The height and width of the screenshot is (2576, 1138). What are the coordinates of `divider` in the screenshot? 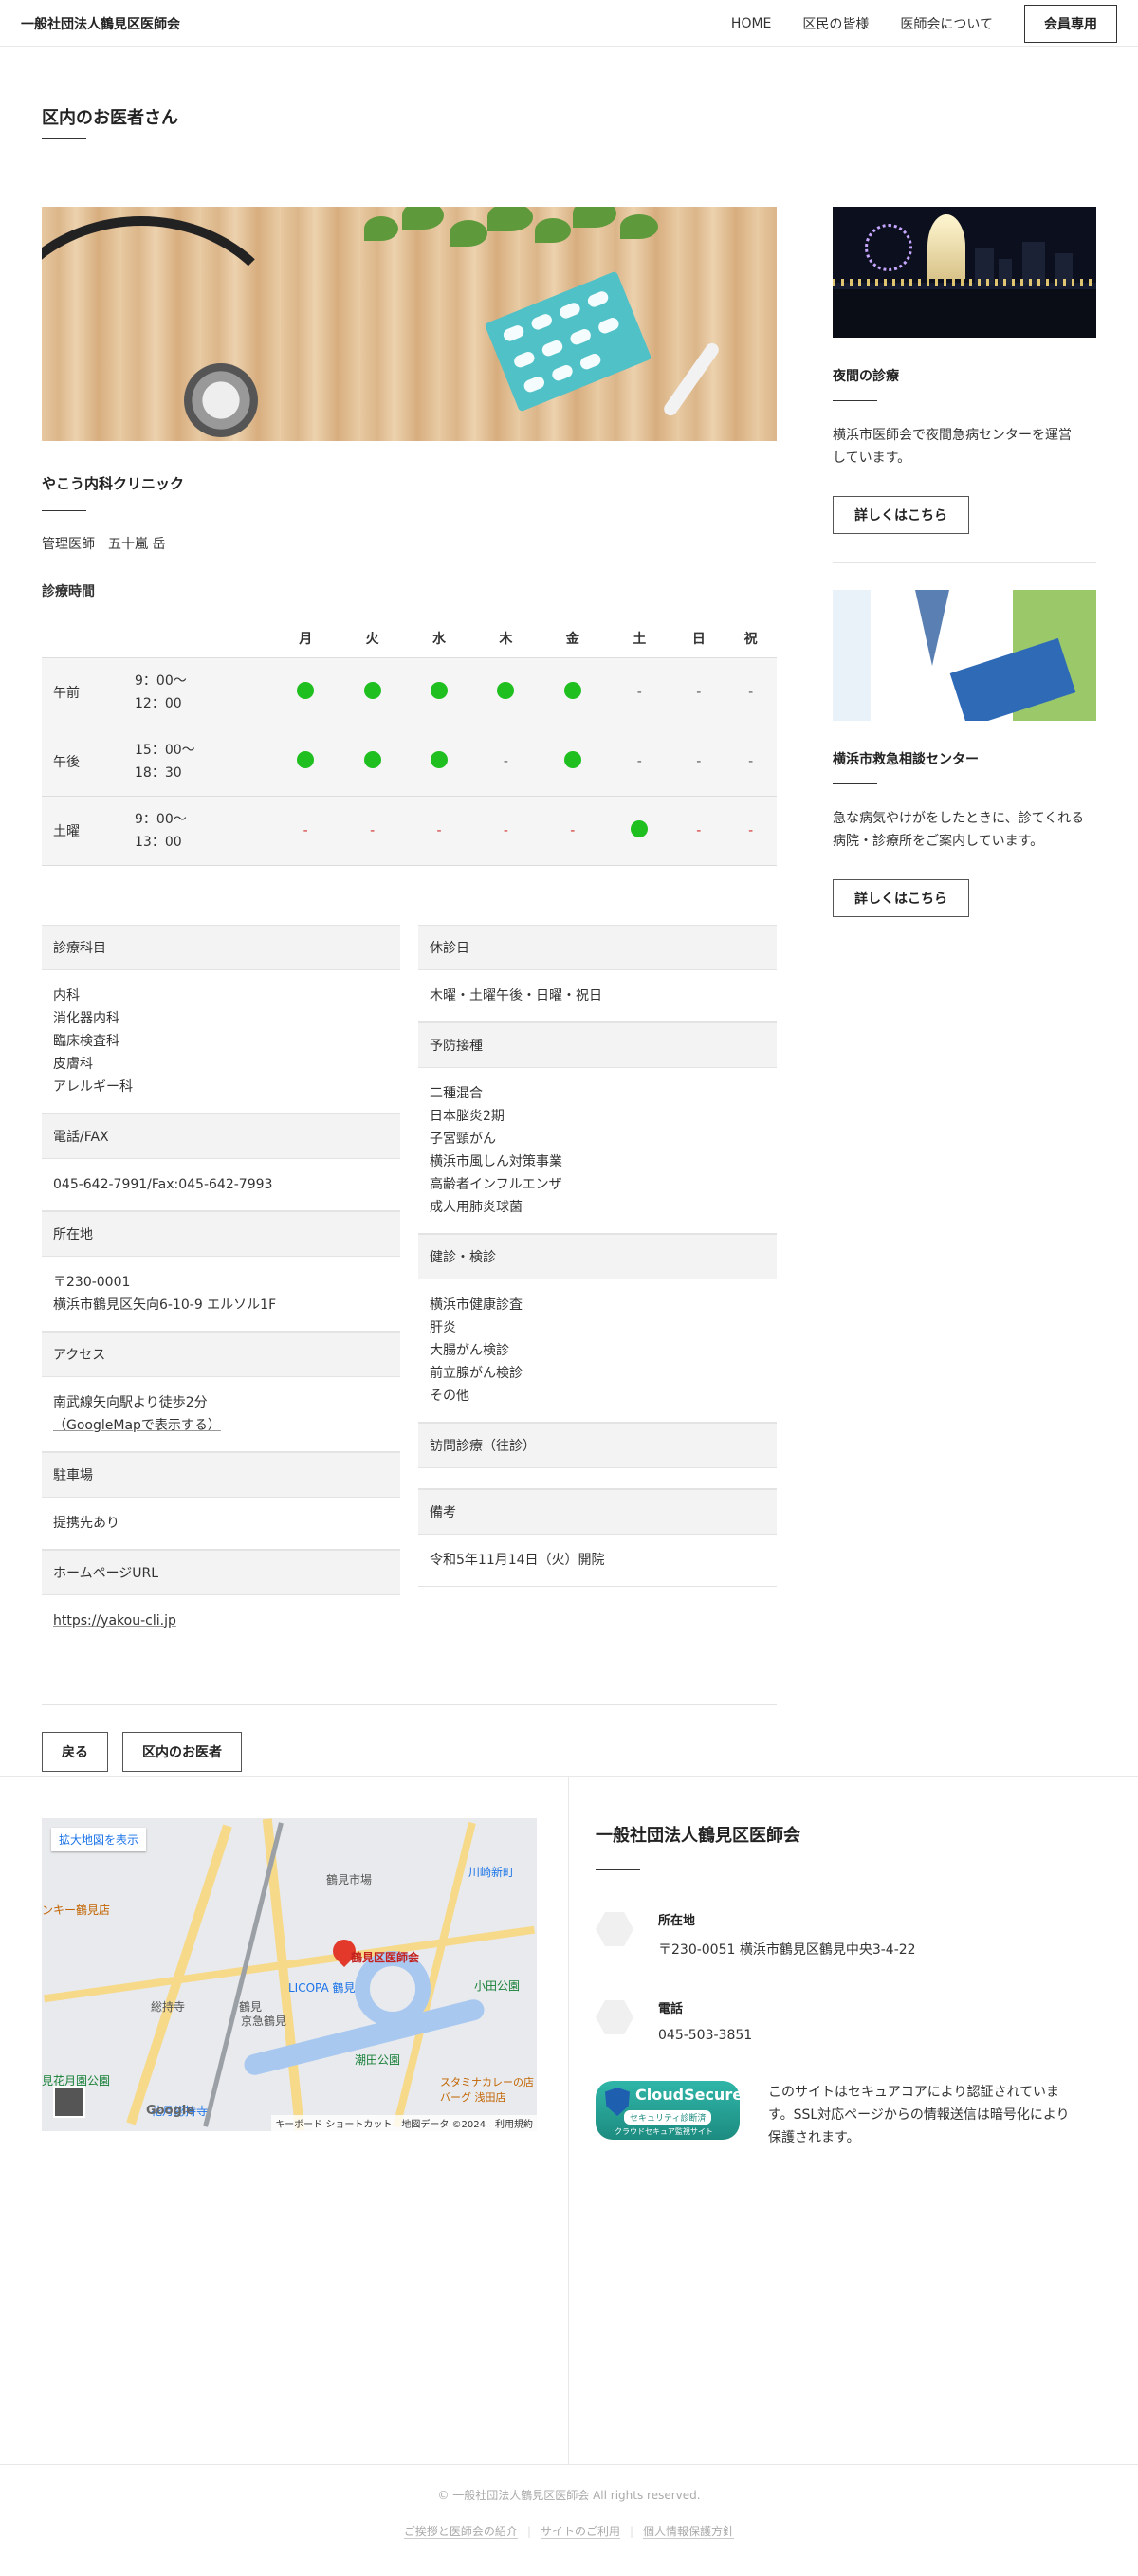 It's located at (409, 1704).